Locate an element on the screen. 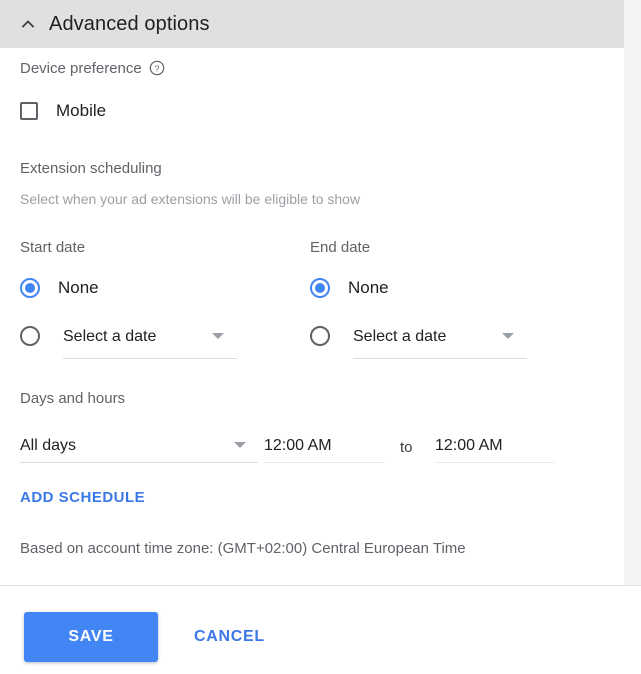  mobile-checkbox is located at coordinates (29, 111).